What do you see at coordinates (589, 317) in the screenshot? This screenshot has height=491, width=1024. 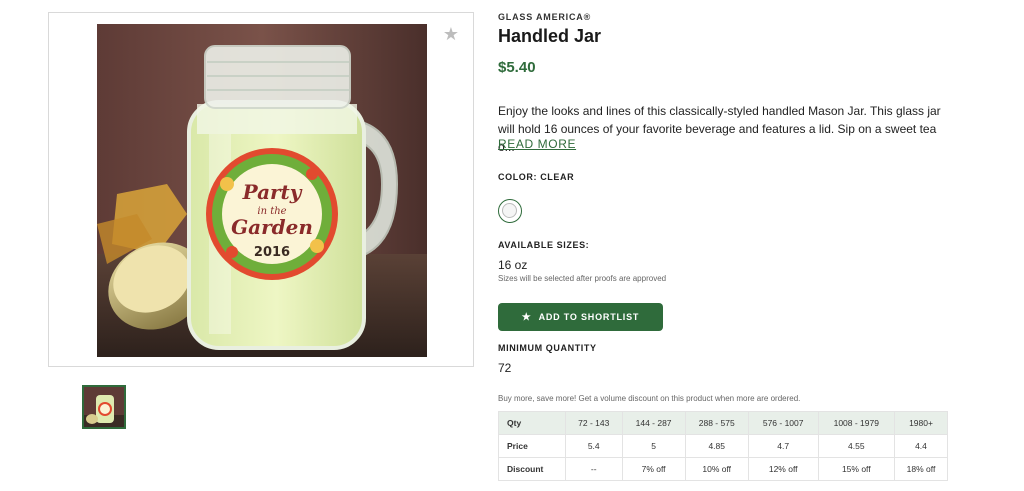 I see `add-to-shortlist-label: ADD TO SHORTLIST` at bounding box center [589, 317].